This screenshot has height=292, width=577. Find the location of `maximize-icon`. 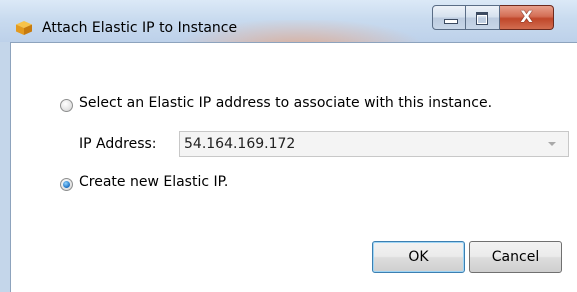

maximize-icon is located at coordinates (482, 18).